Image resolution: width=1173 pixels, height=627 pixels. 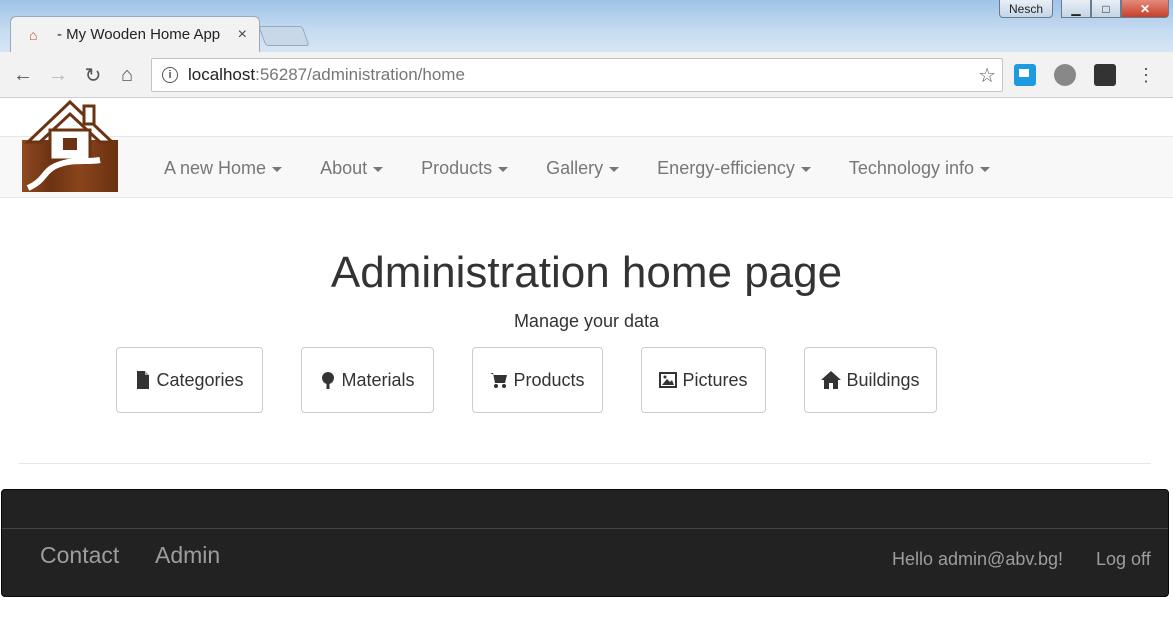 What do you see at coordinates (360, 74) in the screenshot?
I see `url-path: :56287/administration/home` at bounding box center [360, 74].